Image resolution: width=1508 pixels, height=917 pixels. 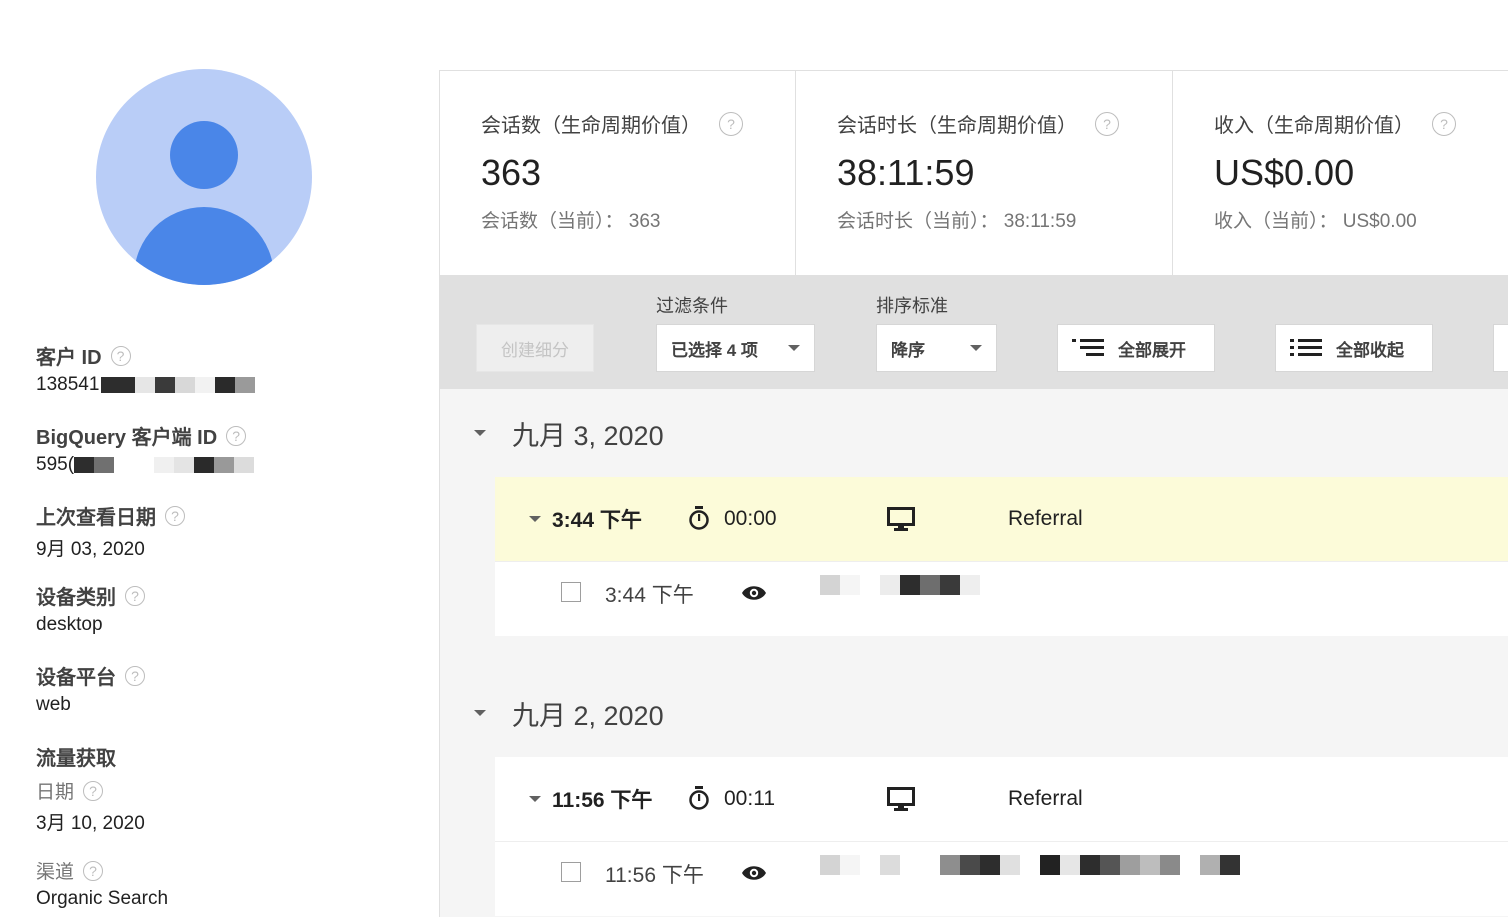 I want to click on metric-label: 会话时长（生命周期价值）, so click(x=957, y=126).